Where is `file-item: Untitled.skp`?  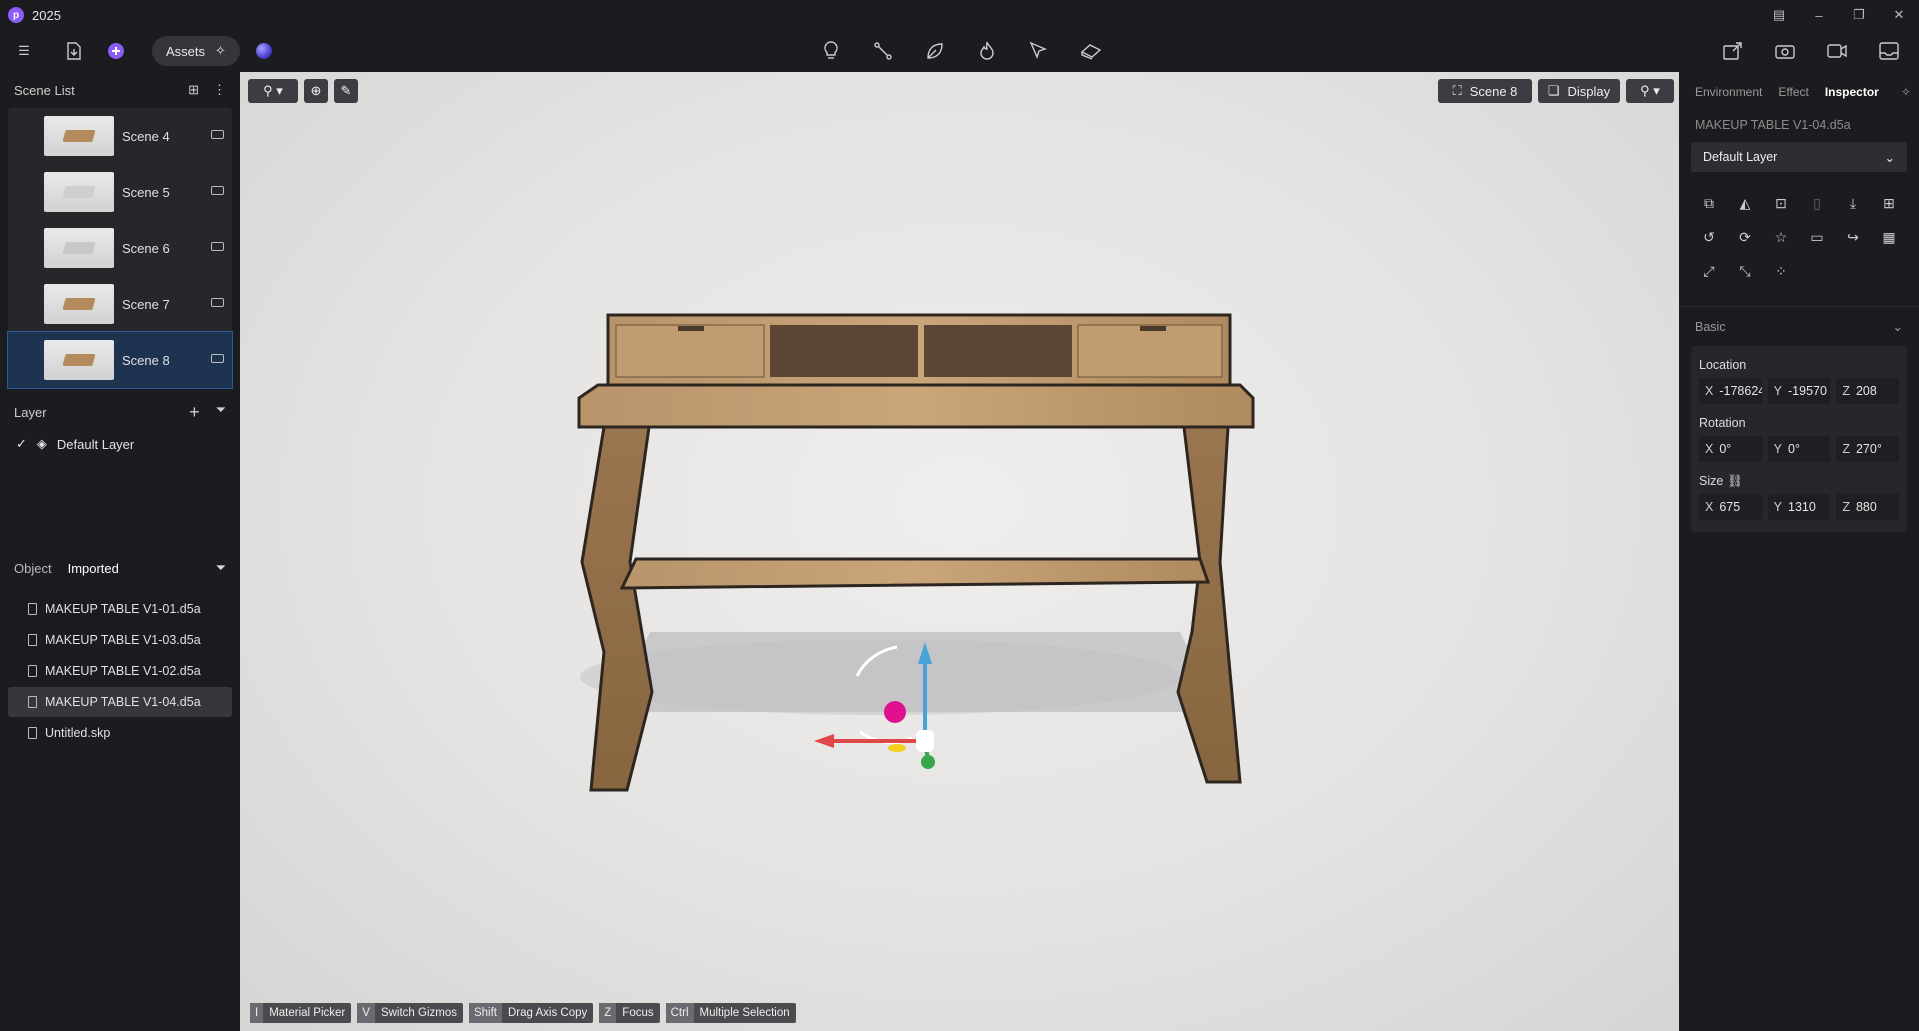 file-item: Untitled.skp is located at coordinates (120, 733).